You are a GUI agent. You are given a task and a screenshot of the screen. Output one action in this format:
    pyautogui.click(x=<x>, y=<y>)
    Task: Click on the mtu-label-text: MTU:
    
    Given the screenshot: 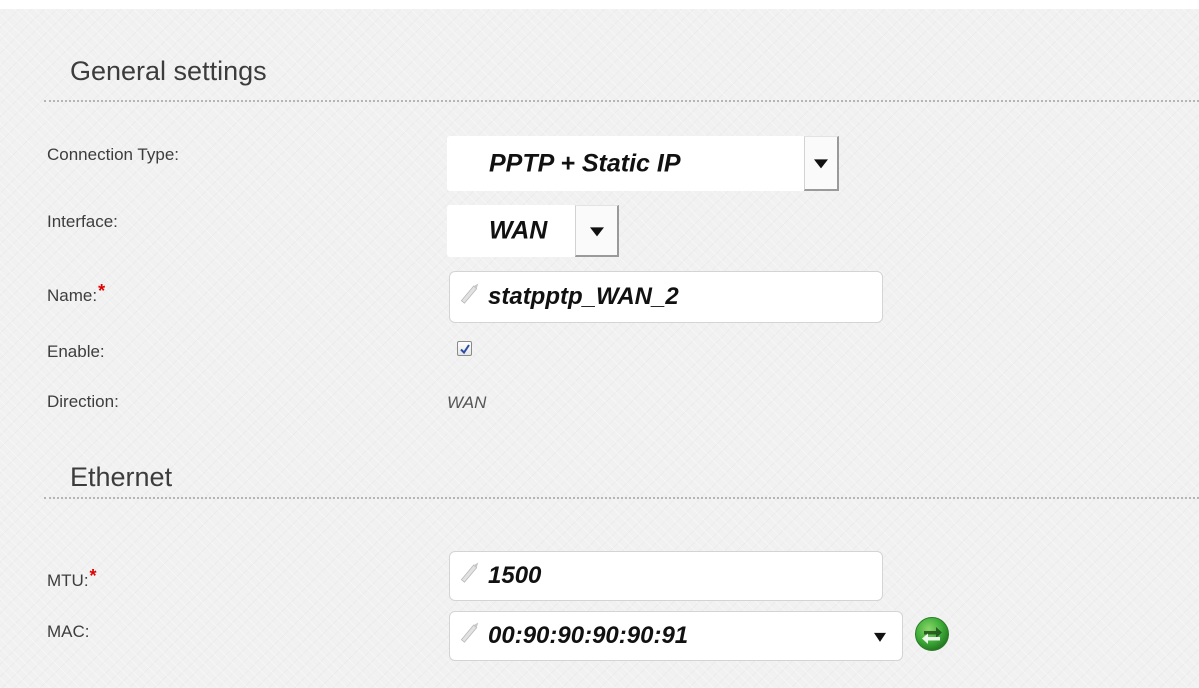 What is the action you would take?
    pyautogui.click(x=68, y=580)
    